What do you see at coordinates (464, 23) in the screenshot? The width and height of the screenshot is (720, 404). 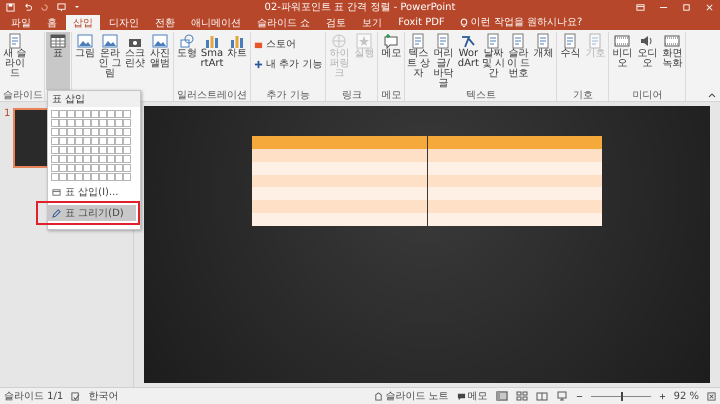 I see `lightbulb-icon` at bounding box center [464, 23].